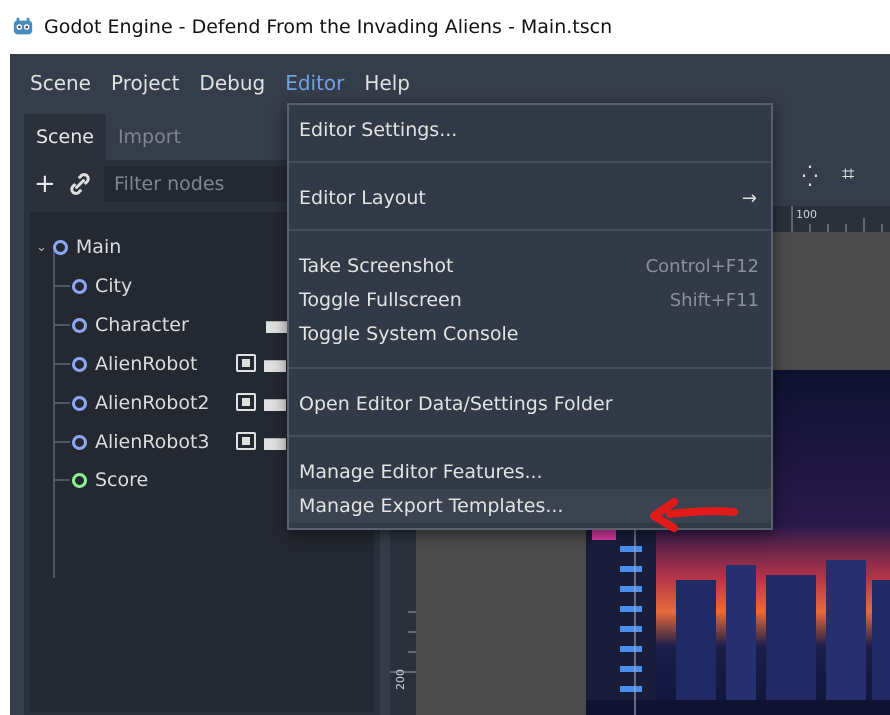  What do you see at coordinates (152, 403) in the screenshot?
I see `node-label: AlienRobot2` at bounding box center [152, 403].